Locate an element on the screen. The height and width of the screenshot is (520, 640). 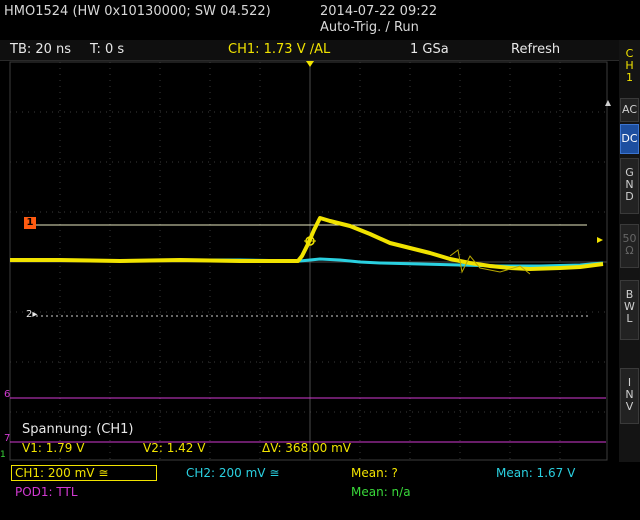
mean-readout-ch1: Mean: ? is located at coordinates (374, 473).